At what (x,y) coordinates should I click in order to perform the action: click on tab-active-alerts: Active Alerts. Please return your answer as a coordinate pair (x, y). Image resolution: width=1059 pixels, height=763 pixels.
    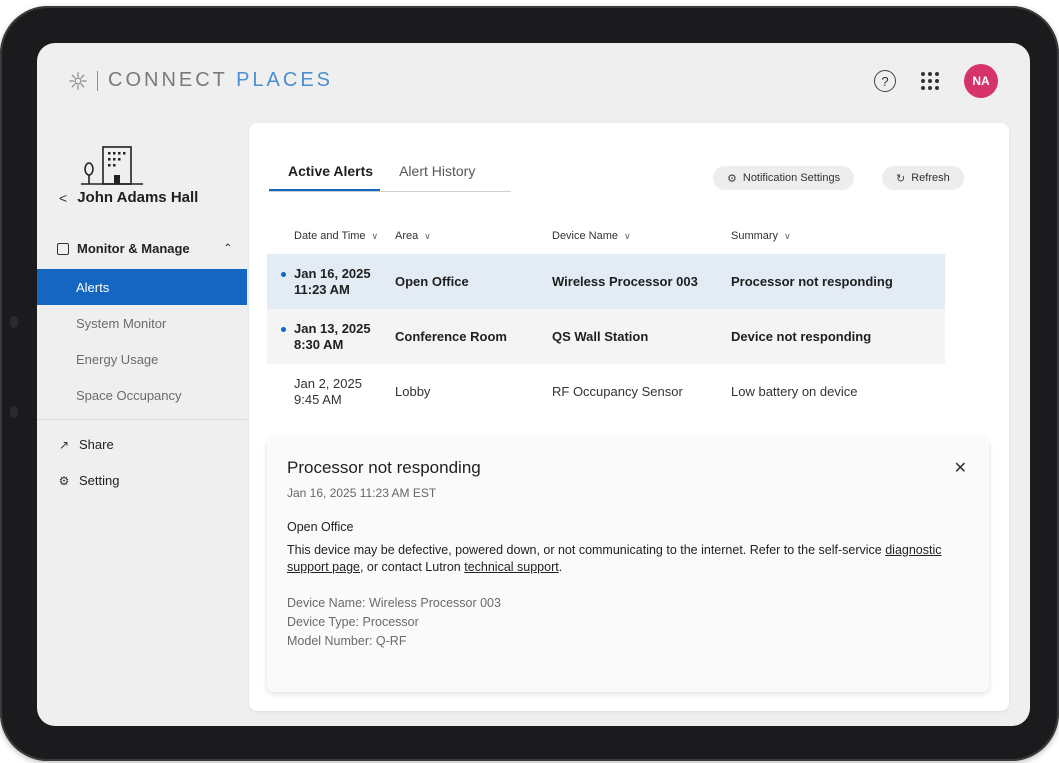
    Looking at the image, I should click on (325, 177).